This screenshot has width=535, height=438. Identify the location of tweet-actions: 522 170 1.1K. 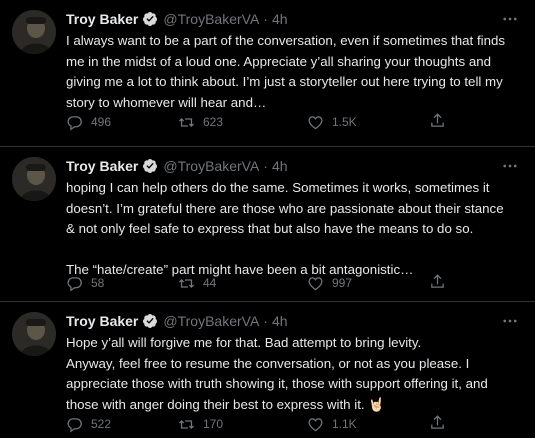
(276, 424).